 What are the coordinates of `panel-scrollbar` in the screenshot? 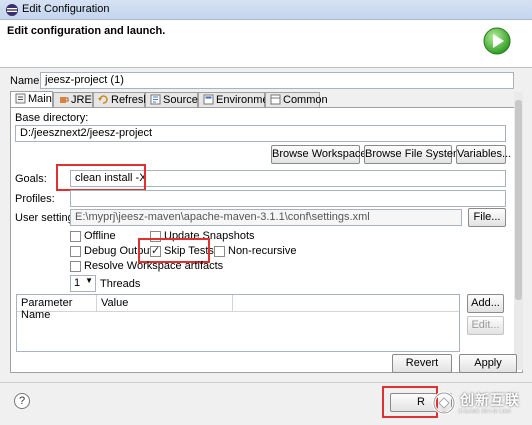 It's located at (518, 231).